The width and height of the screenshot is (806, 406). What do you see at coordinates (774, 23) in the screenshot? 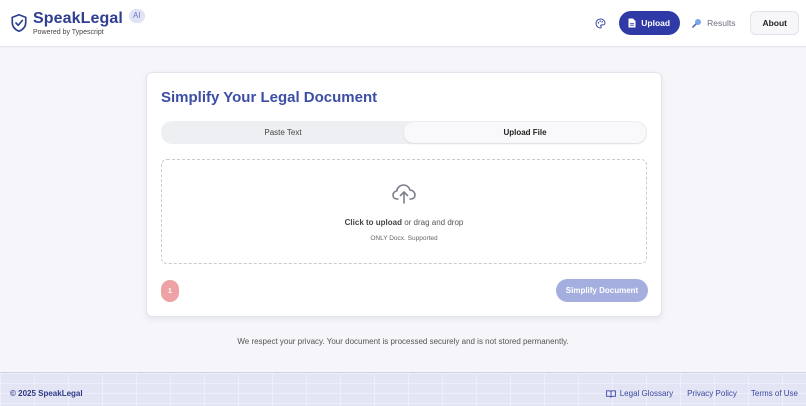
I see `about-button: About` at bounding box center [774, 23].